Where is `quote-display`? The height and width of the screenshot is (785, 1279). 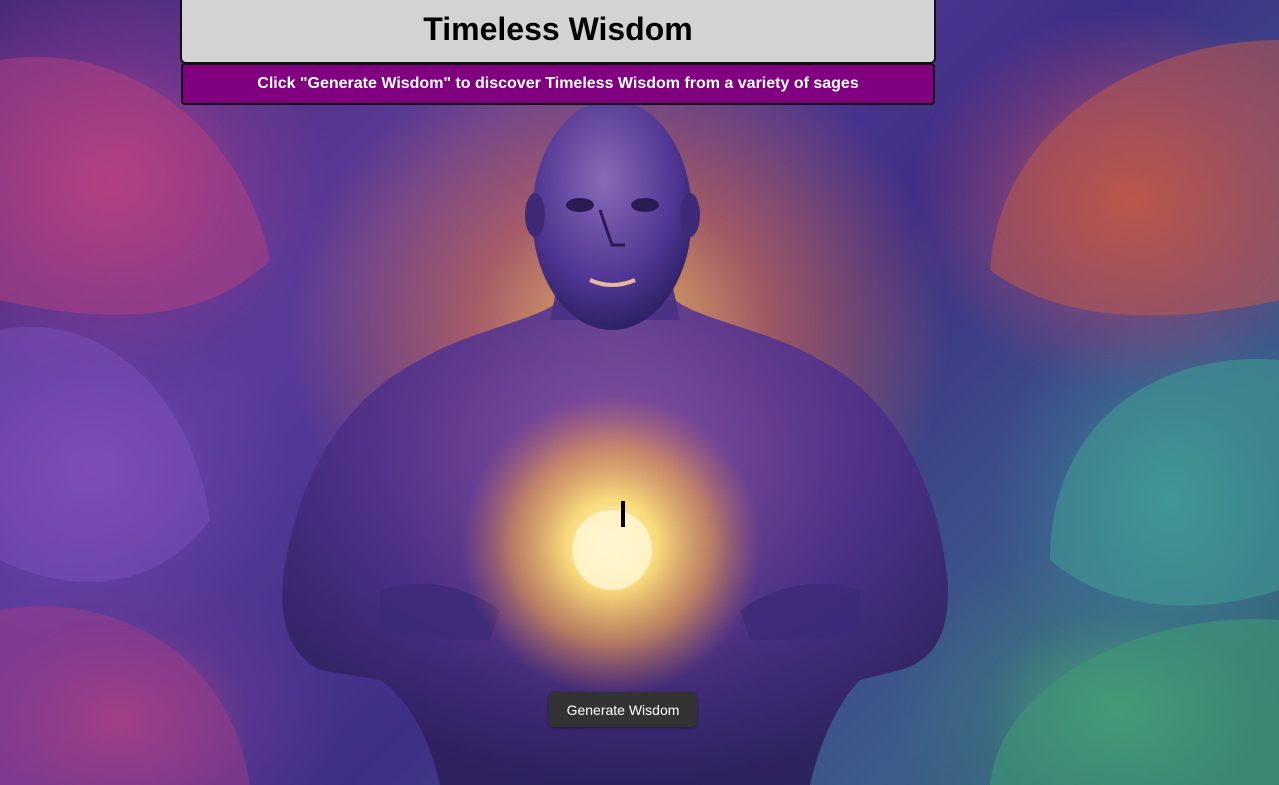
quote-display is located at coordinates (623, 514).